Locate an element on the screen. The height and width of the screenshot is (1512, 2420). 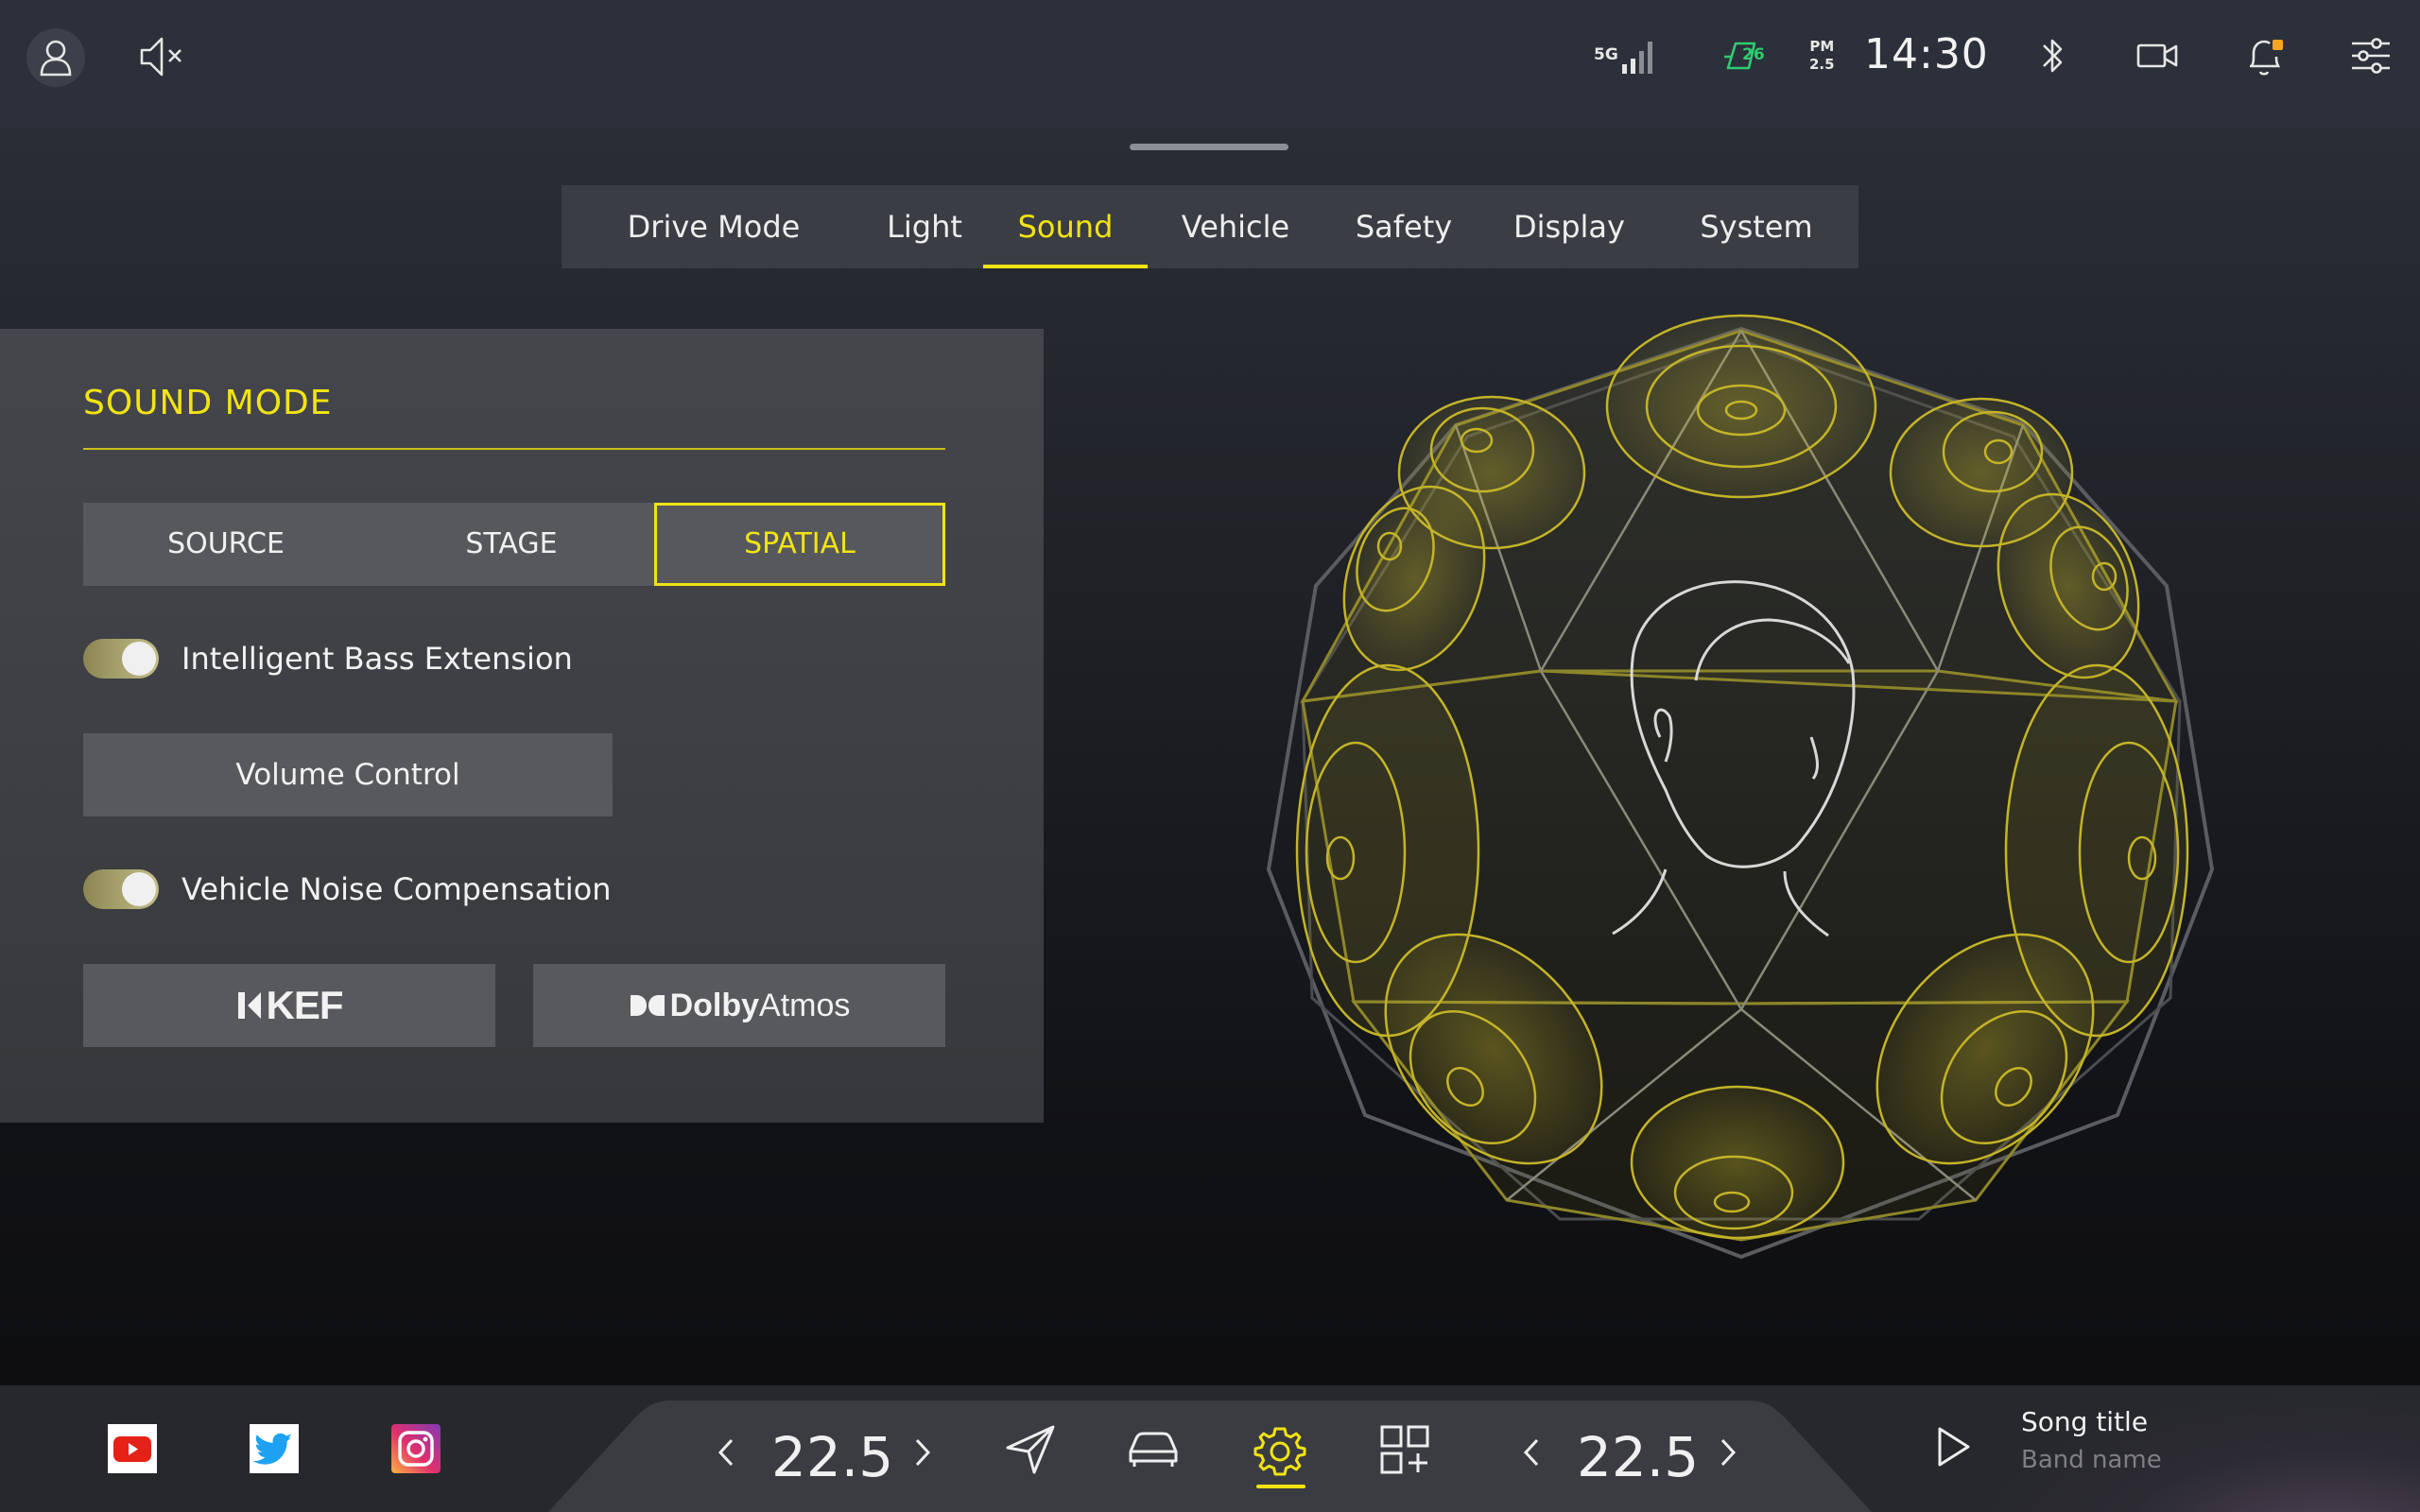
instagram-icon is located at coordinates (416, 1448).